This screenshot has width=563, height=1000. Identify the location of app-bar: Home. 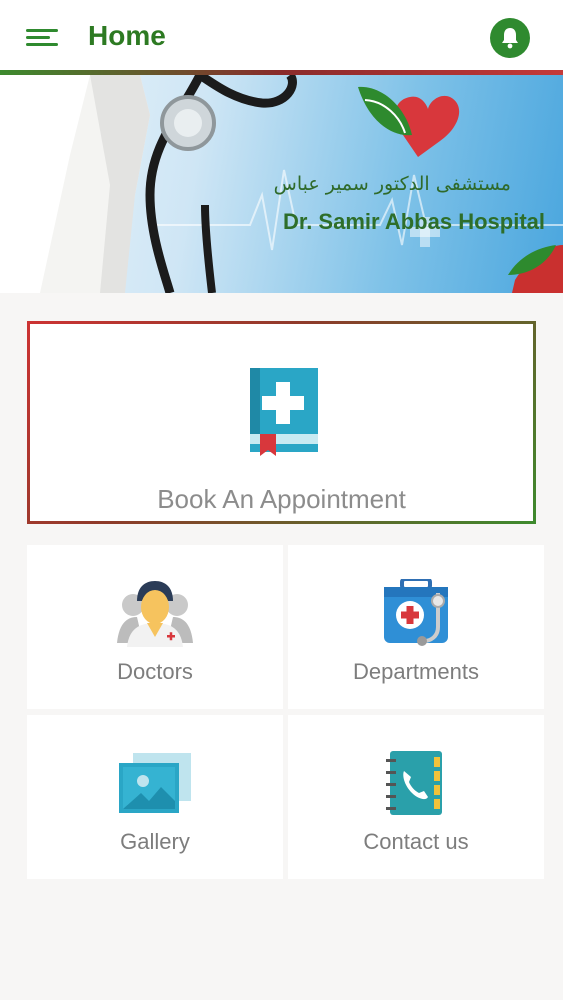
(281, 35).